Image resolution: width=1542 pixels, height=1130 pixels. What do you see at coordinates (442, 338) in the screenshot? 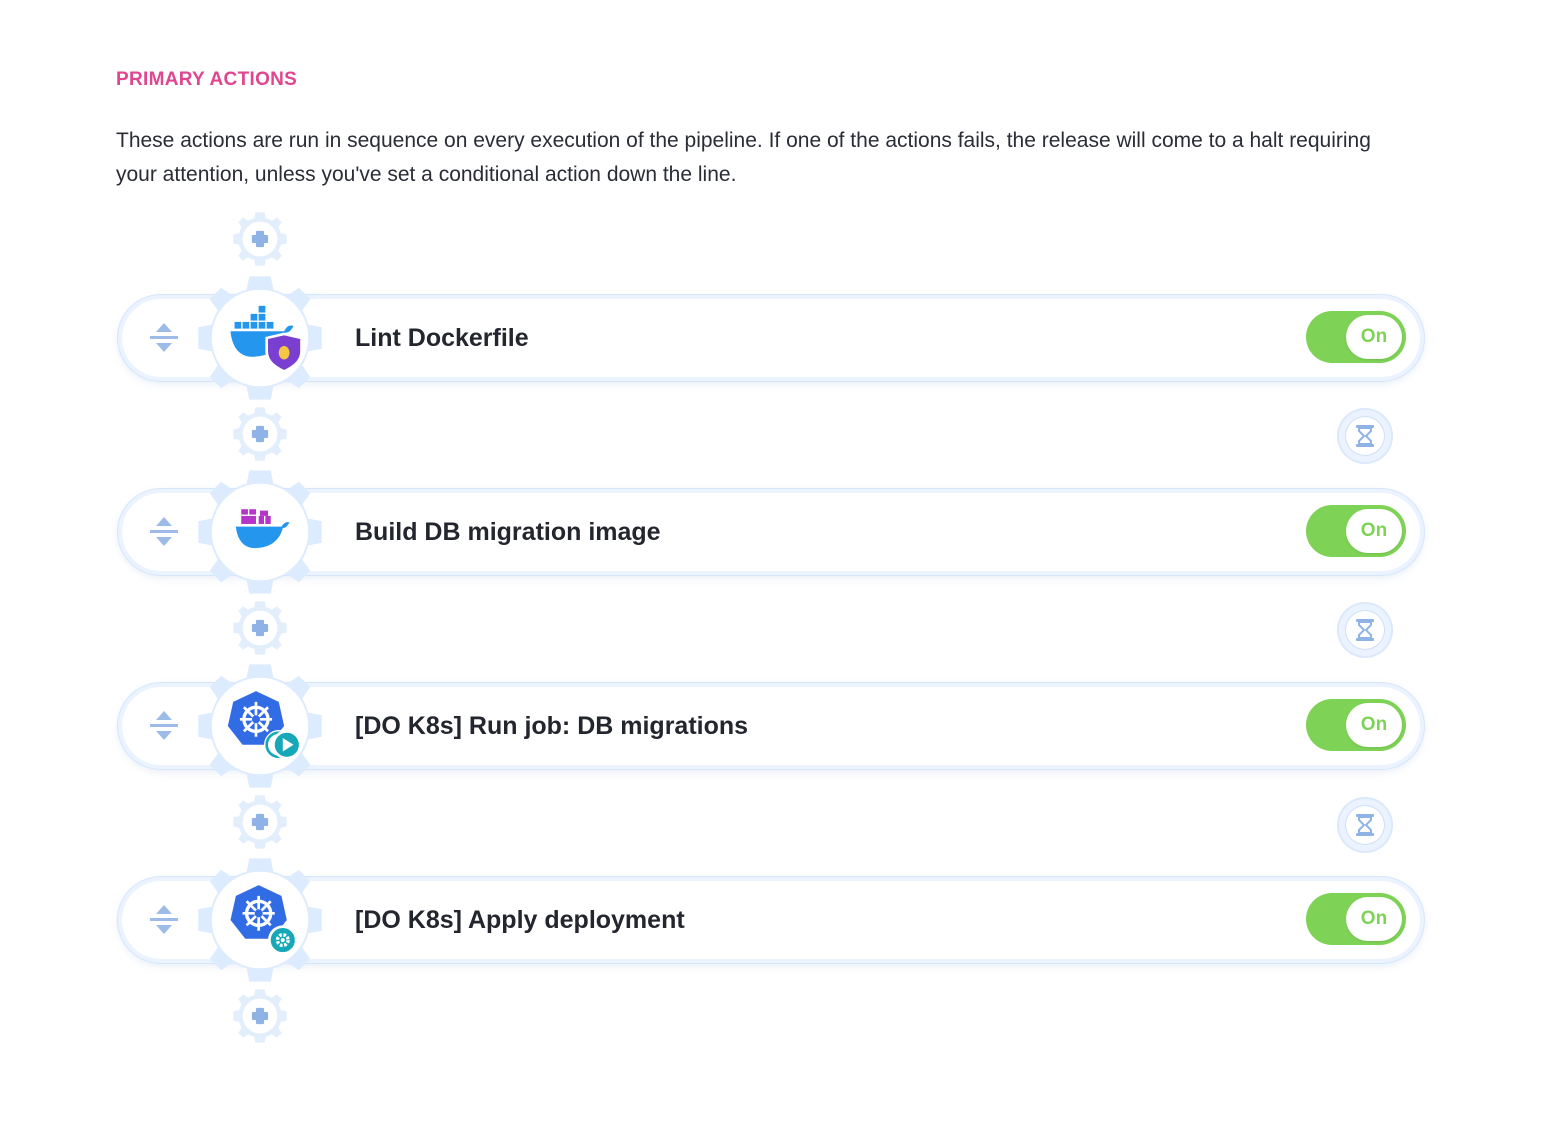
I see `action-name: Lint Dockerfile` at bounding box center [442, 338].